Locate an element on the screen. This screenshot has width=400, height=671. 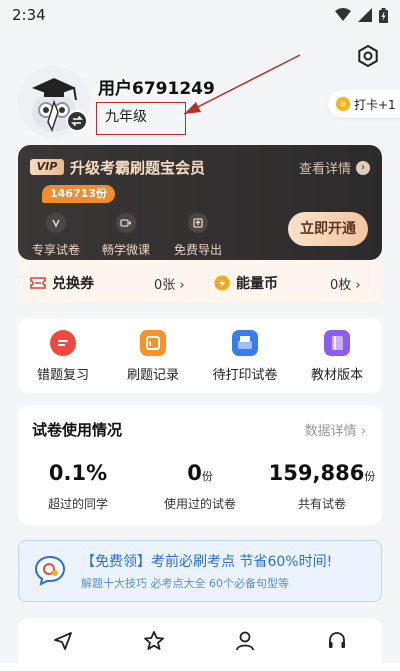
signal-icon is located at coordinates (365, 15).